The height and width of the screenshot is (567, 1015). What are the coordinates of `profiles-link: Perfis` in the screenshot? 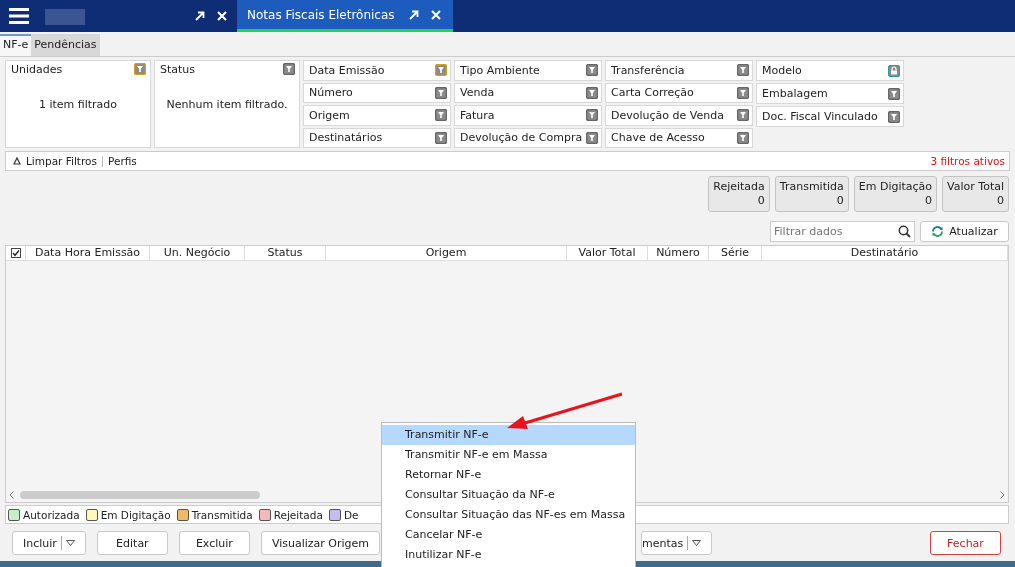 It's located at (122, 161).